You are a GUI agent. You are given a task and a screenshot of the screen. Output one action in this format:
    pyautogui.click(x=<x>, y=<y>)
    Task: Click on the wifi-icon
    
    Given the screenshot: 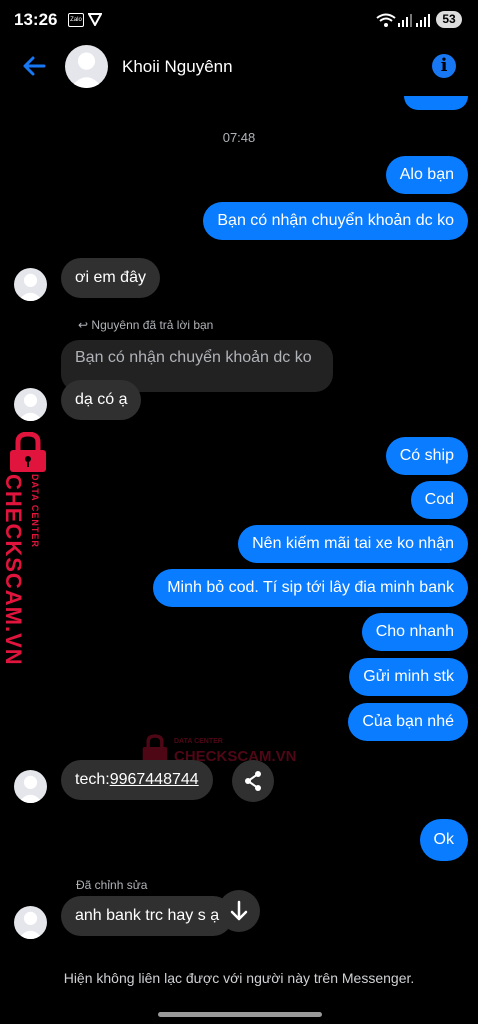 What is the action you would take?
    pyautogui.click(x=386, y=20)
    